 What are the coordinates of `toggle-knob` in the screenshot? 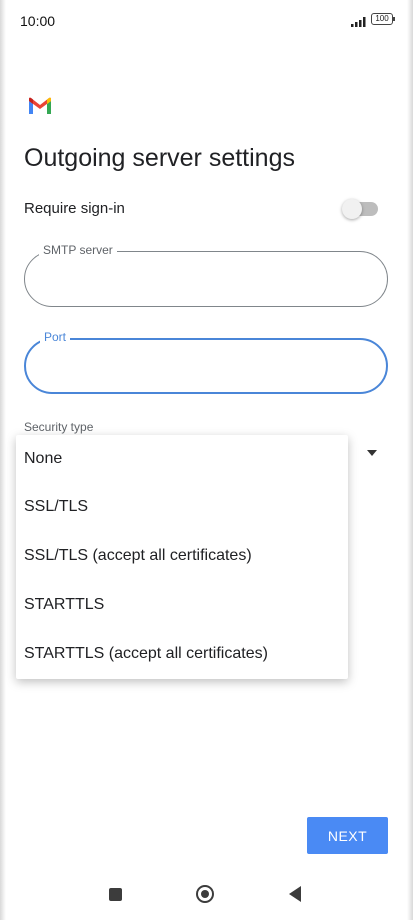 It's located at (352, 209).